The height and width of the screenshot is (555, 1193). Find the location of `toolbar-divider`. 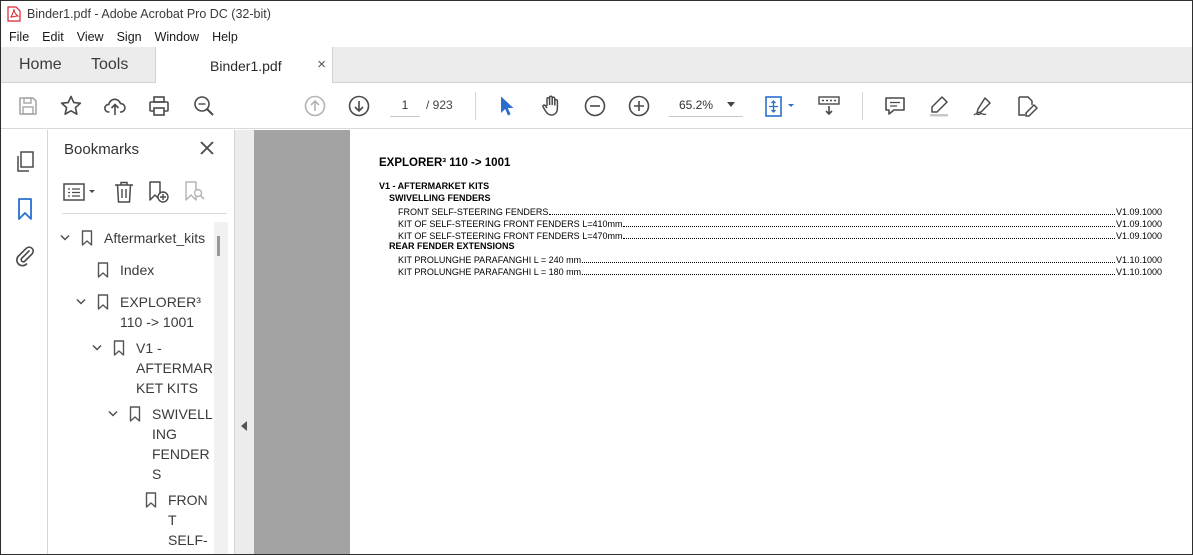

toolbar-divider is located at coordinates (475, 106).